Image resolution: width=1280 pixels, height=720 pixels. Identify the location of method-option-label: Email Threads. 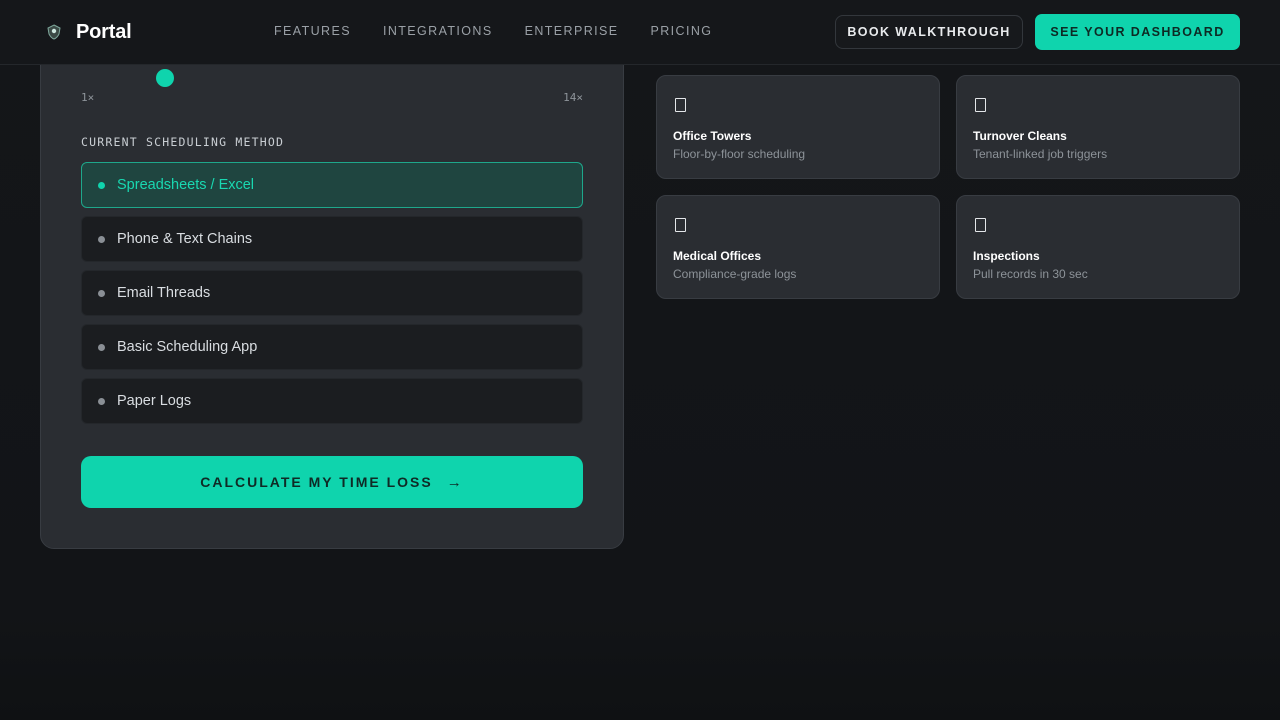
(164, 293).